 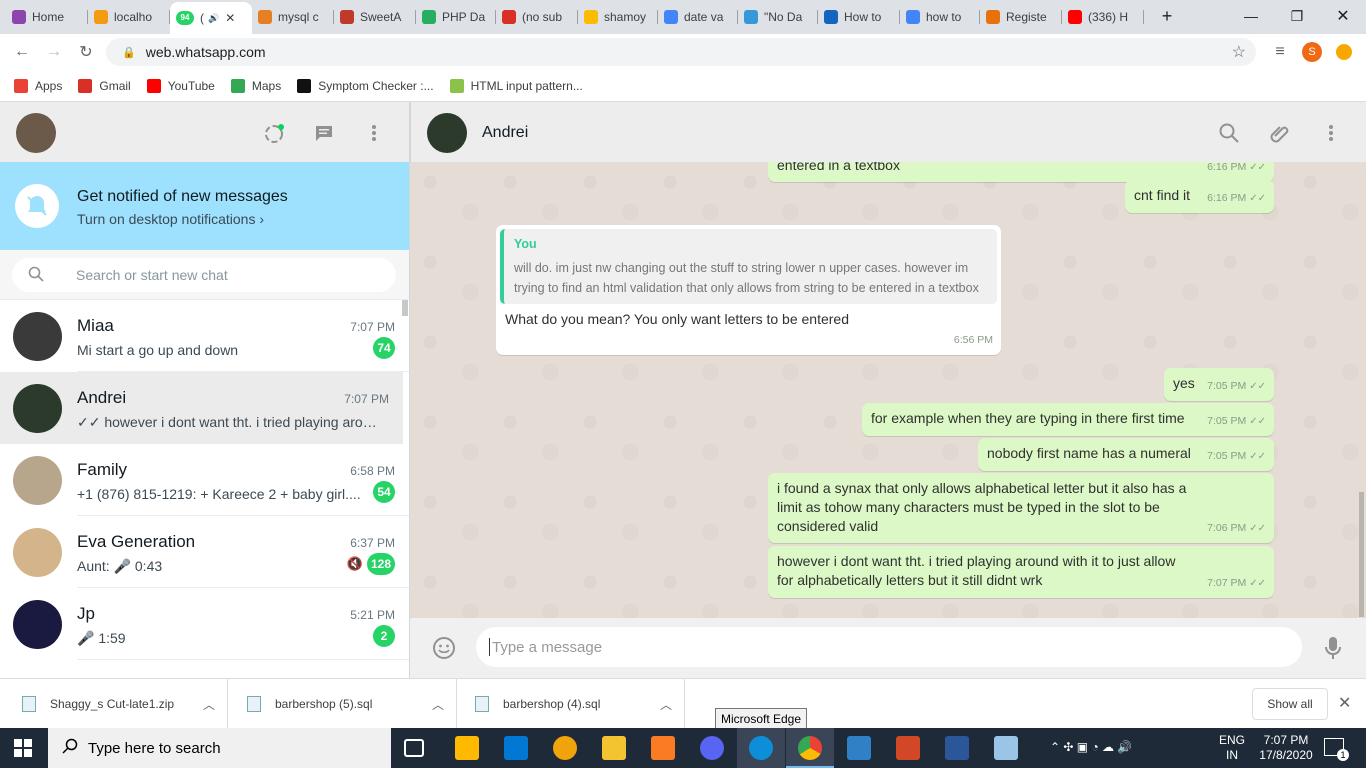 I want to click on vscode-icon, so click(x=859, y=748).